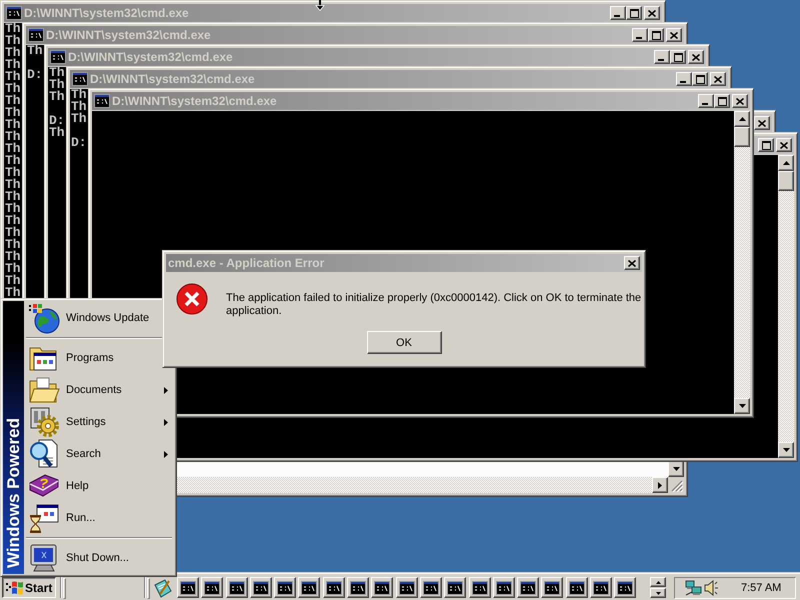 The height and width of the screenshot is (600, 800). I want to click on scroll-right-button, so click(660, 485).